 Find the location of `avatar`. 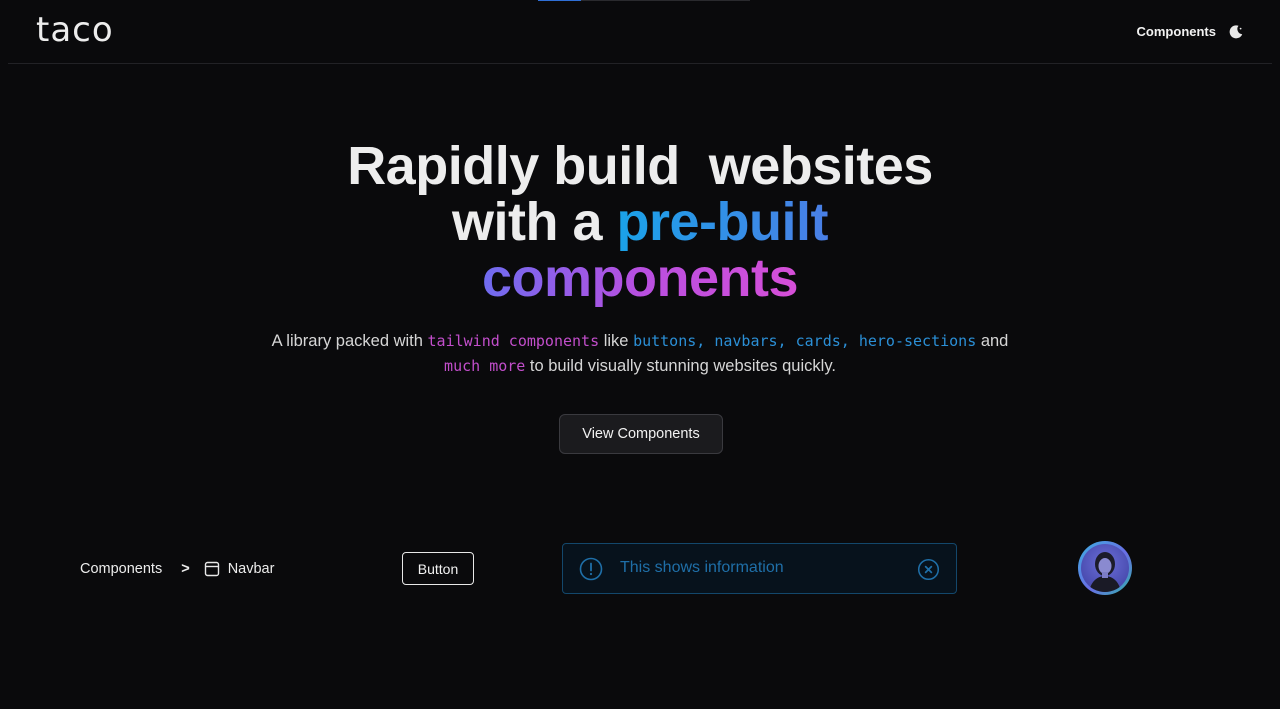

avatar is located at coordinates (1105, 568).